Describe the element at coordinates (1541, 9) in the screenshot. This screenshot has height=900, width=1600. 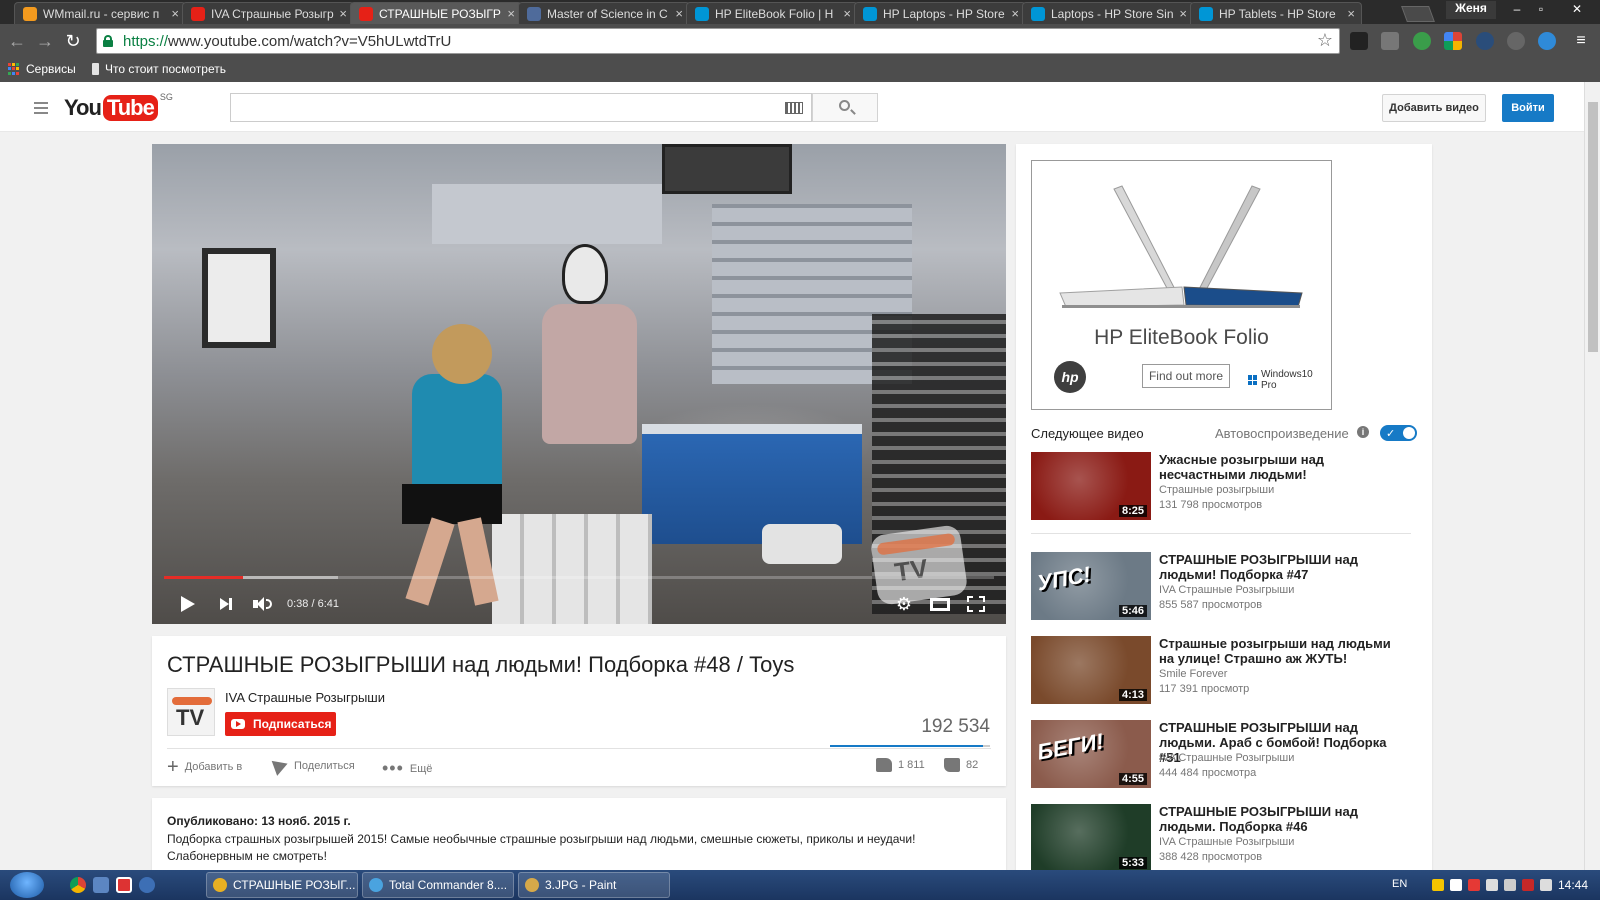
I see `restore-icon: ▫` at that location.